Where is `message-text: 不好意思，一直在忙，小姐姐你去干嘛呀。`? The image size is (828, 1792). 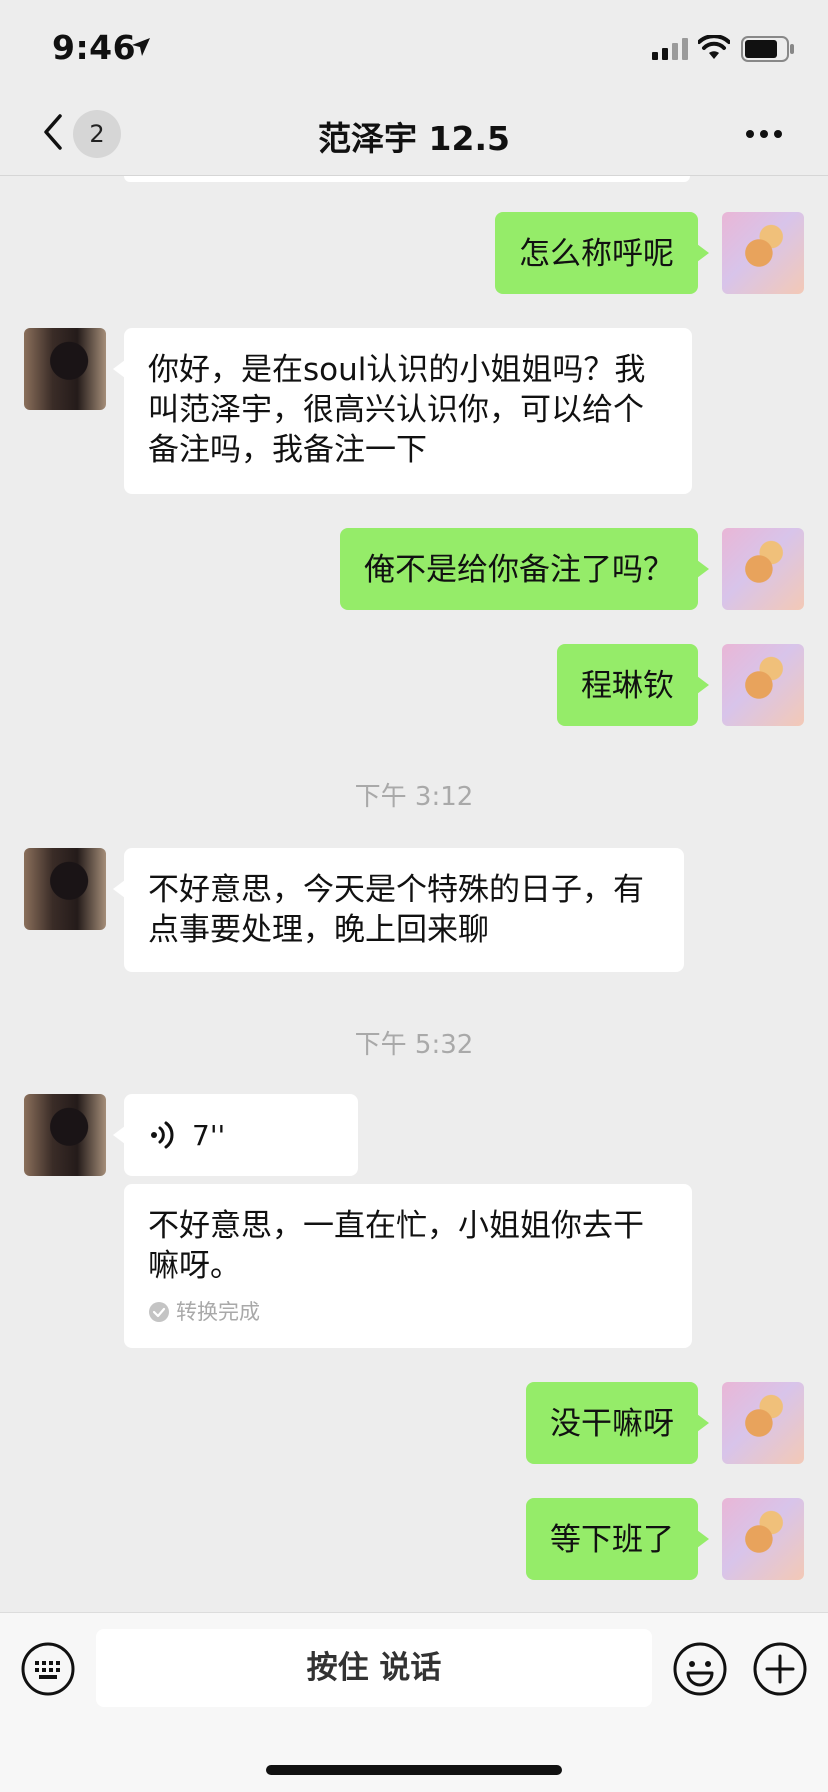
message-text: 不好意思，一直在忙，小姐姐你去干嘛呀。 is located at coordinates (396, 1246).